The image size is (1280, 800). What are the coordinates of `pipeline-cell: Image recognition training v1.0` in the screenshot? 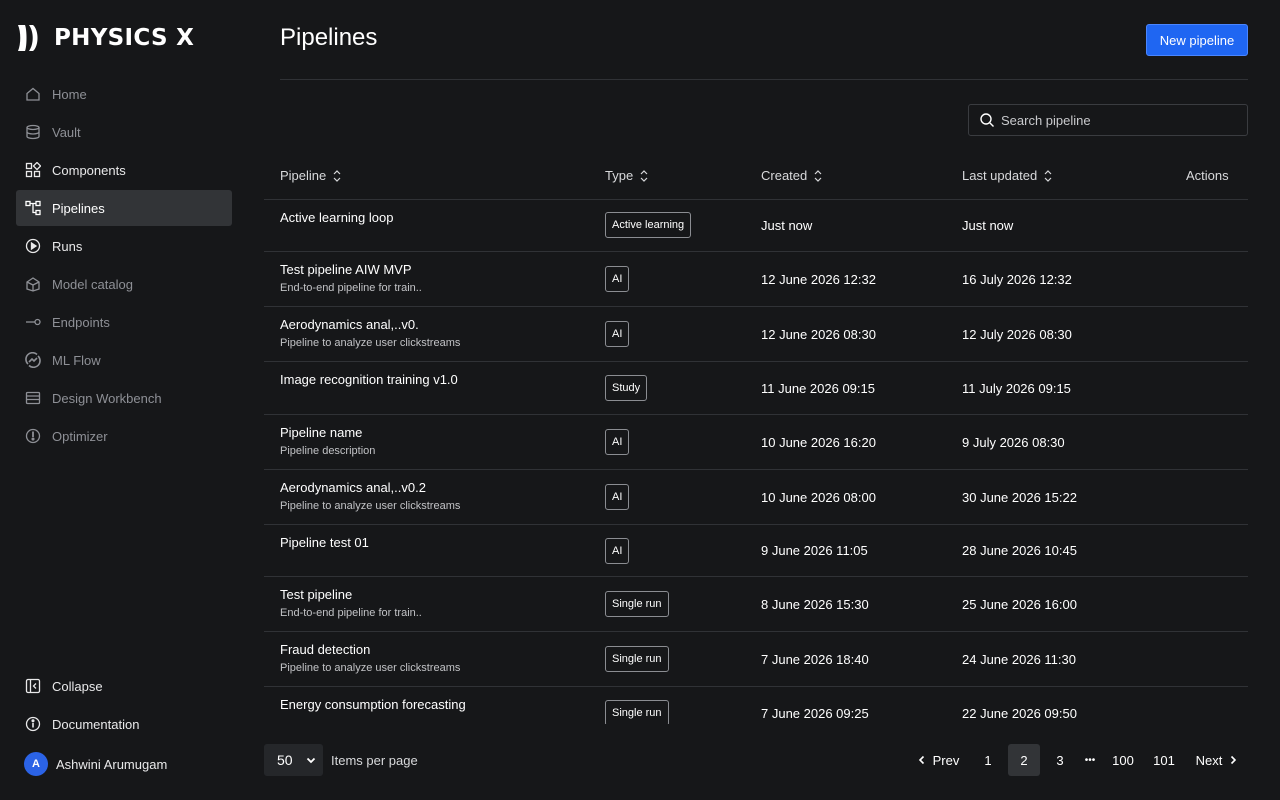 It's located at (369, 379).